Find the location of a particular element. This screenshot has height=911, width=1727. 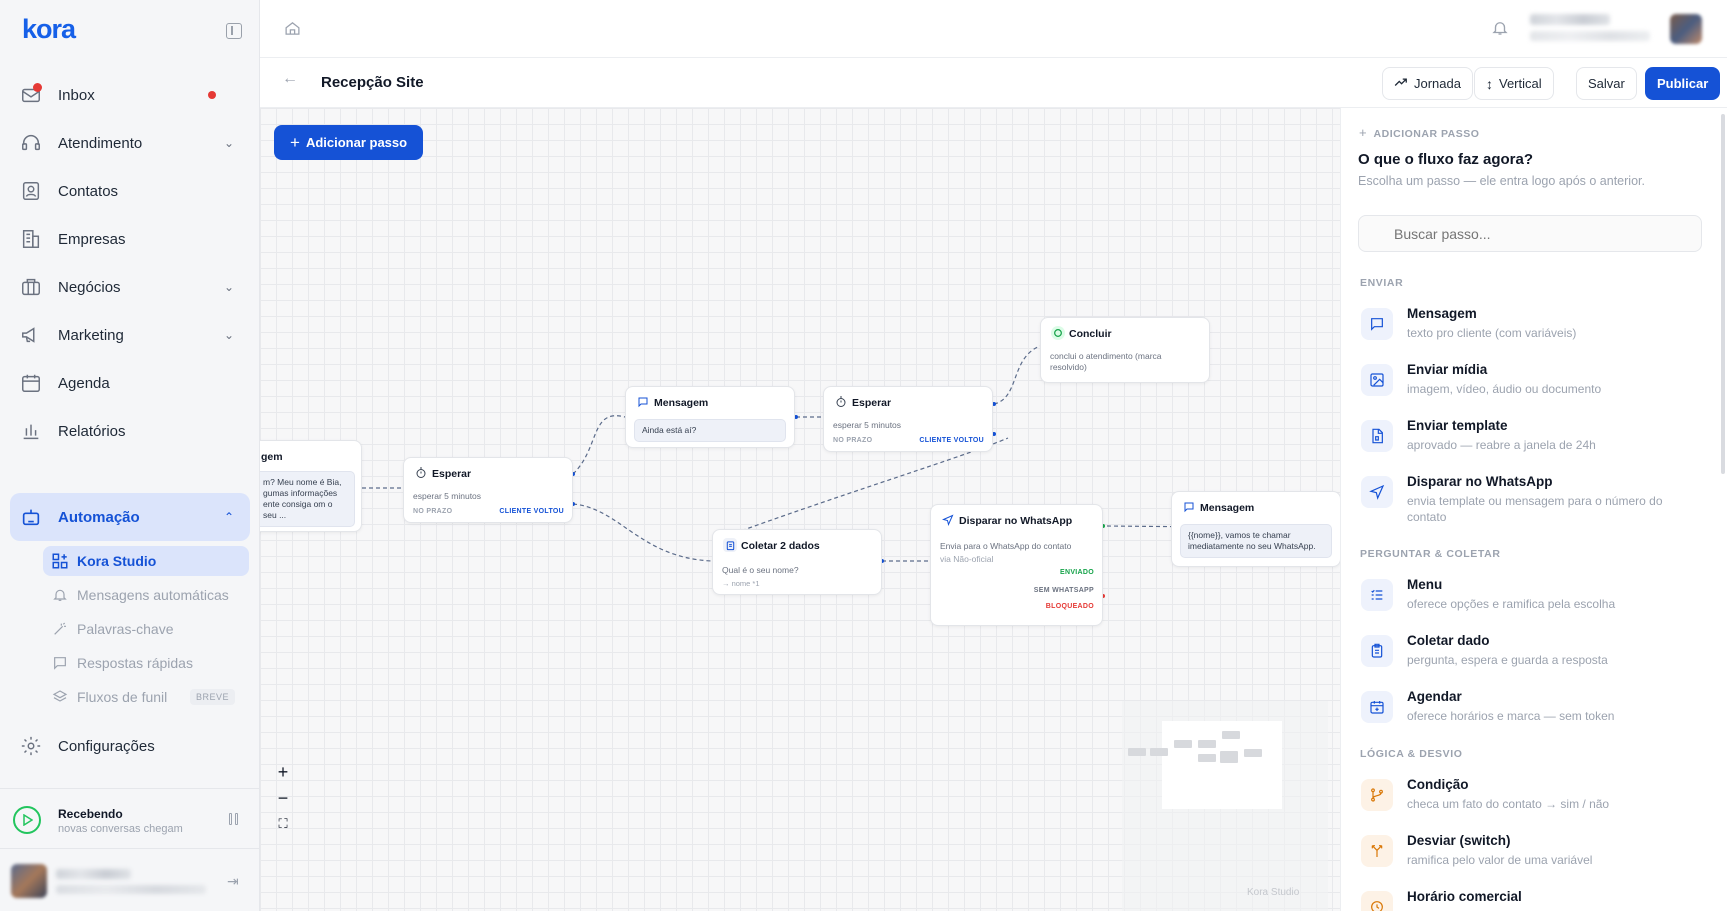

bell-icon is located at coordinates (1500, 30).